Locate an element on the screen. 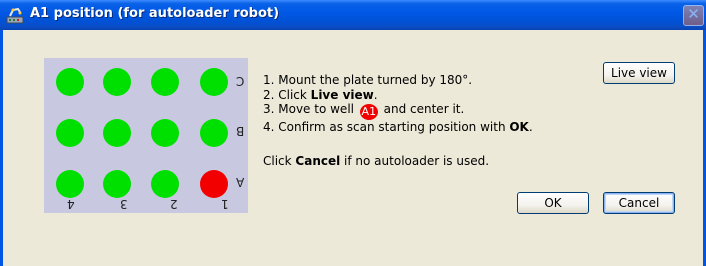 The width and height of the screenshot is (706, 266). title-bar: A1 position (for autoloader robot) ✕ is located at coordinates (353, 15).